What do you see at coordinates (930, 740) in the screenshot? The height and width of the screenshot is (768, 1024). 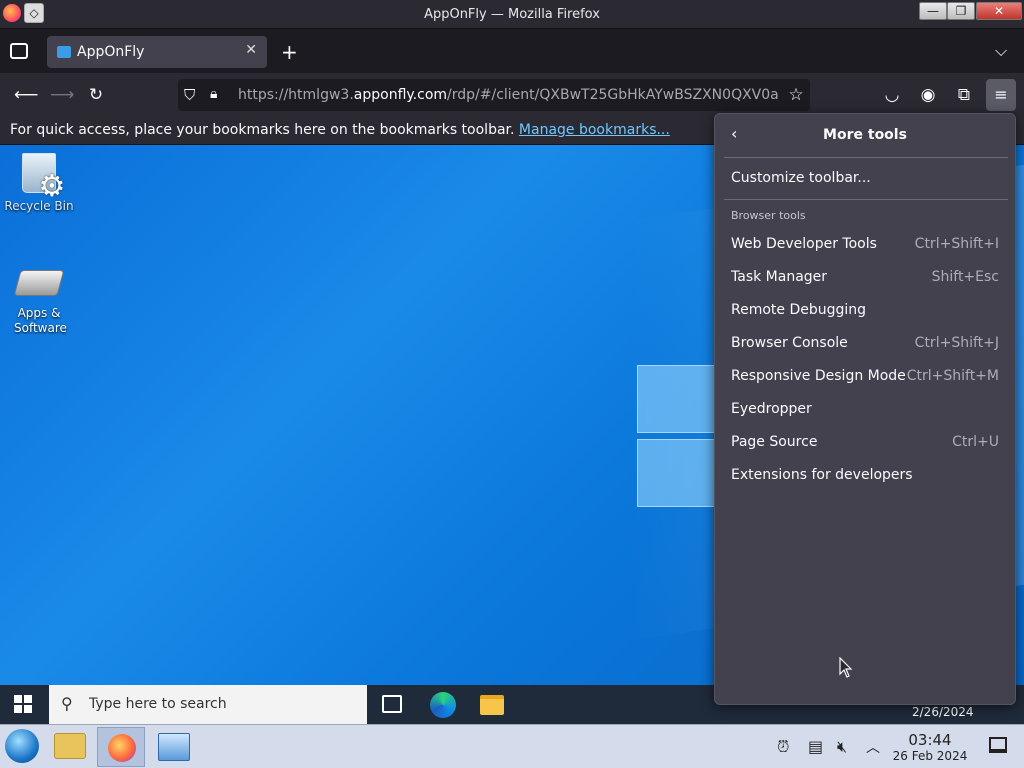 I see `host-time: 03:44` at bounding box center [930, 740].